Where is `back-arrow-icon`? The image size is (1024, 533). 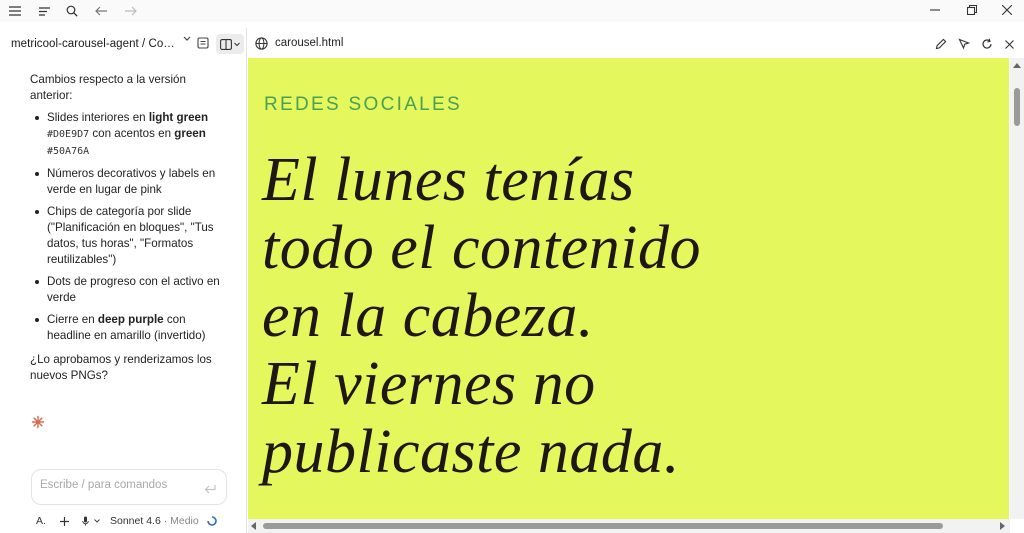 back-arrow-icon is located at coordinates (101, 11).